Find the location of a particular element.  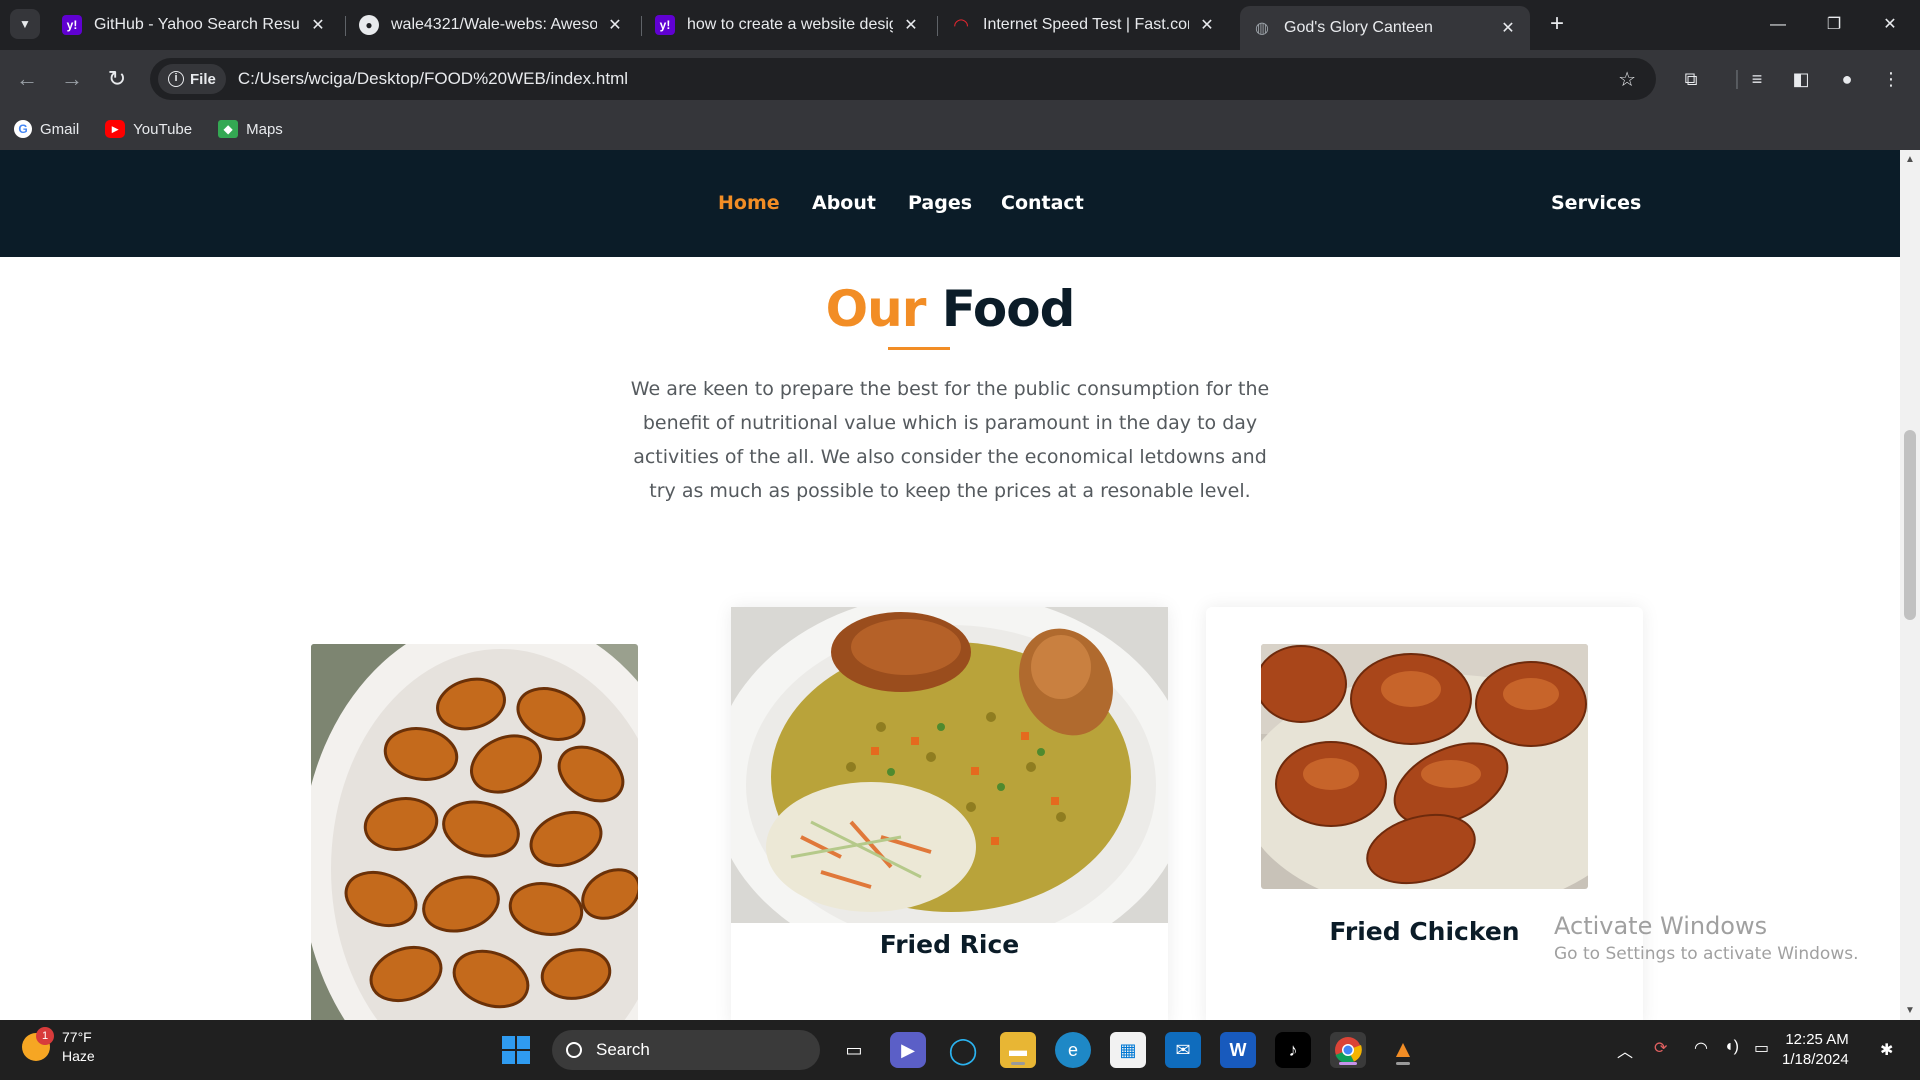

title-accent: Our is located at coordinates (876, 309).